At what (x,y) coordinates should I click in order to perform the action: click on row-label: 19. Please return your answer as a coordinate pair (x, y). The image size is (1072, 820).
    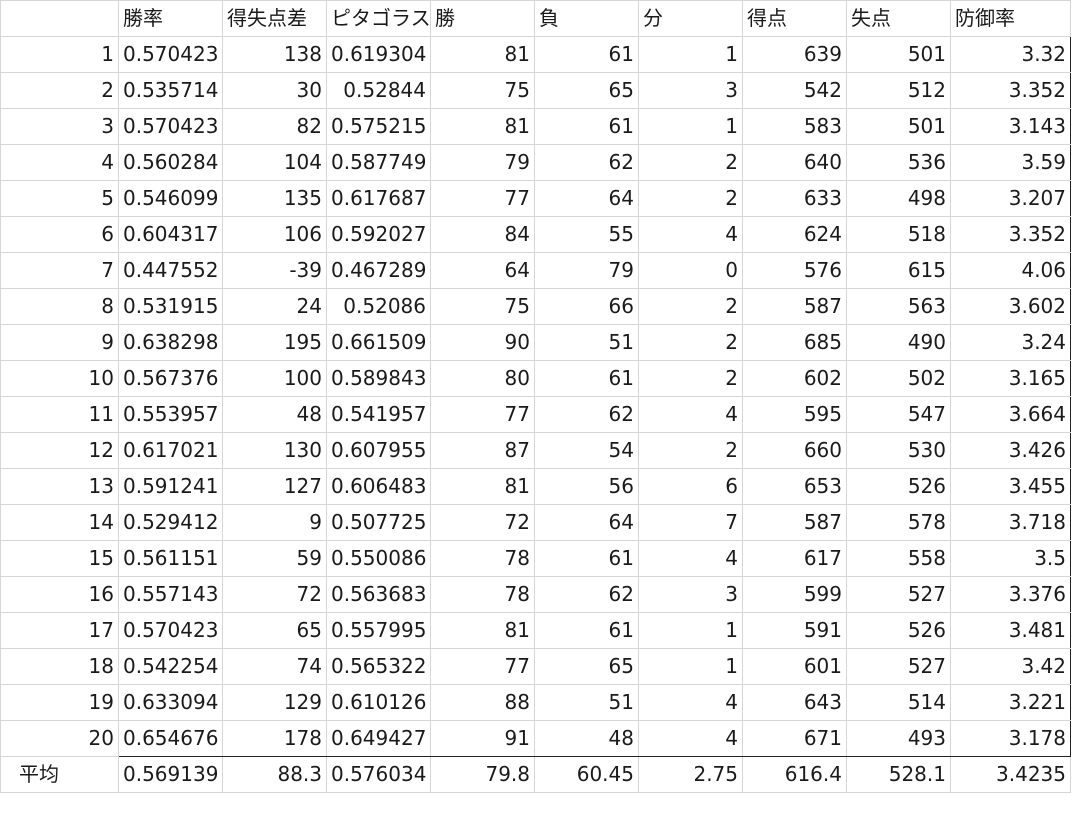
    Looking at the image, I should click on (59, 702).